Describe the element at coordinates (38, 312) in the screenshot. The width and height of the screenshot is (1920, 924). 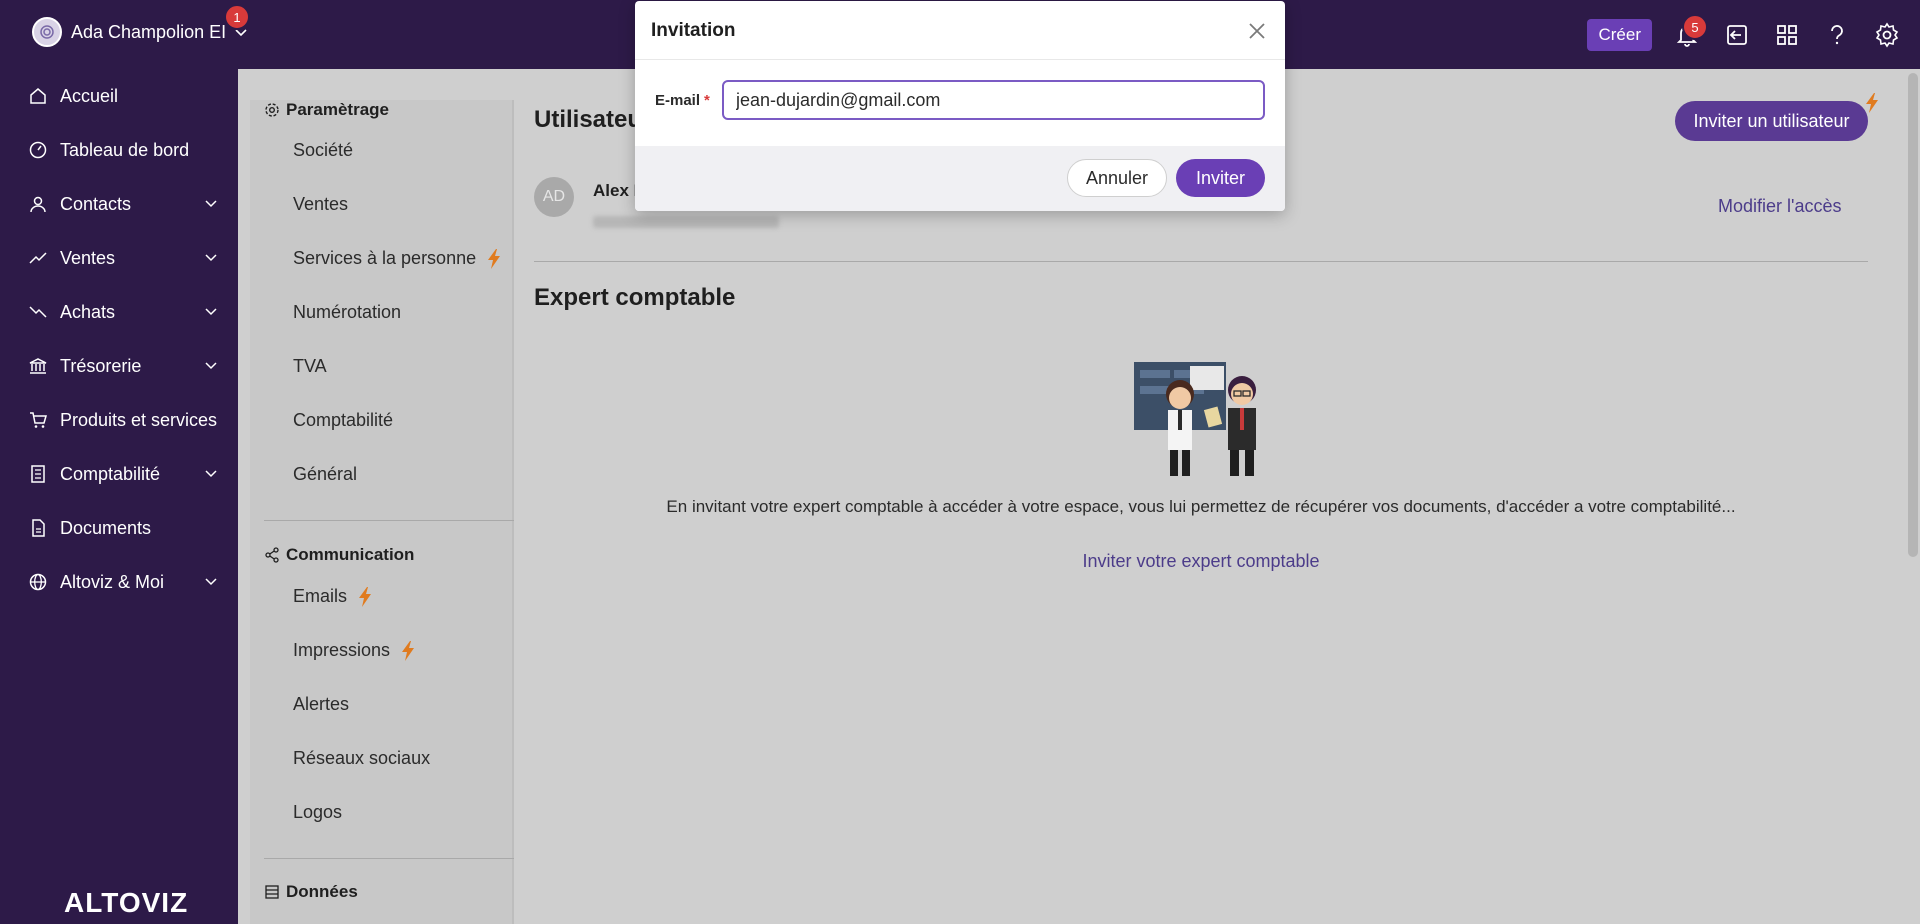
I see `trend-down-icon` at that location.